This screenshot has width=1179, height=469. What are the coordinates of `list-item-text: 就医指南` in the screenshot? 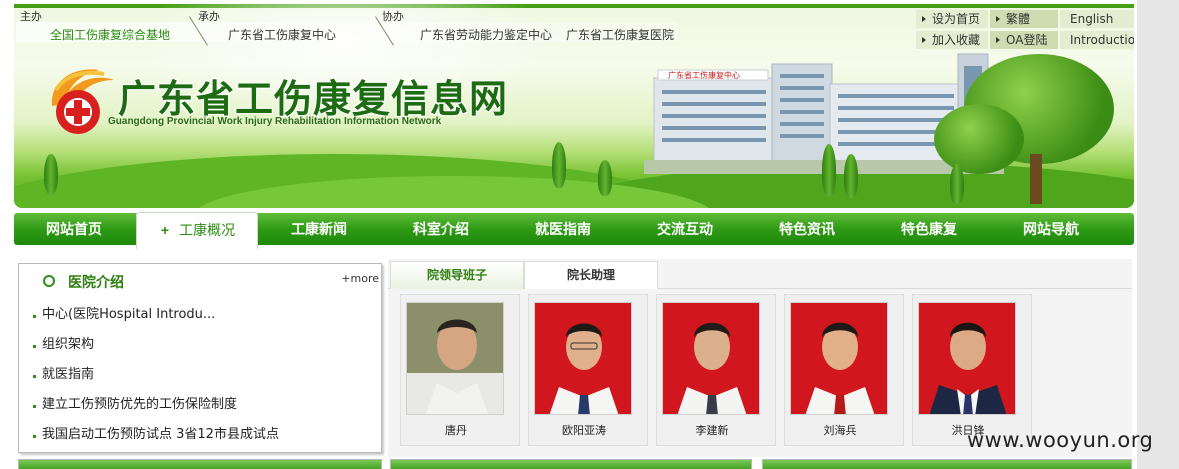 It's located at (68, 374).